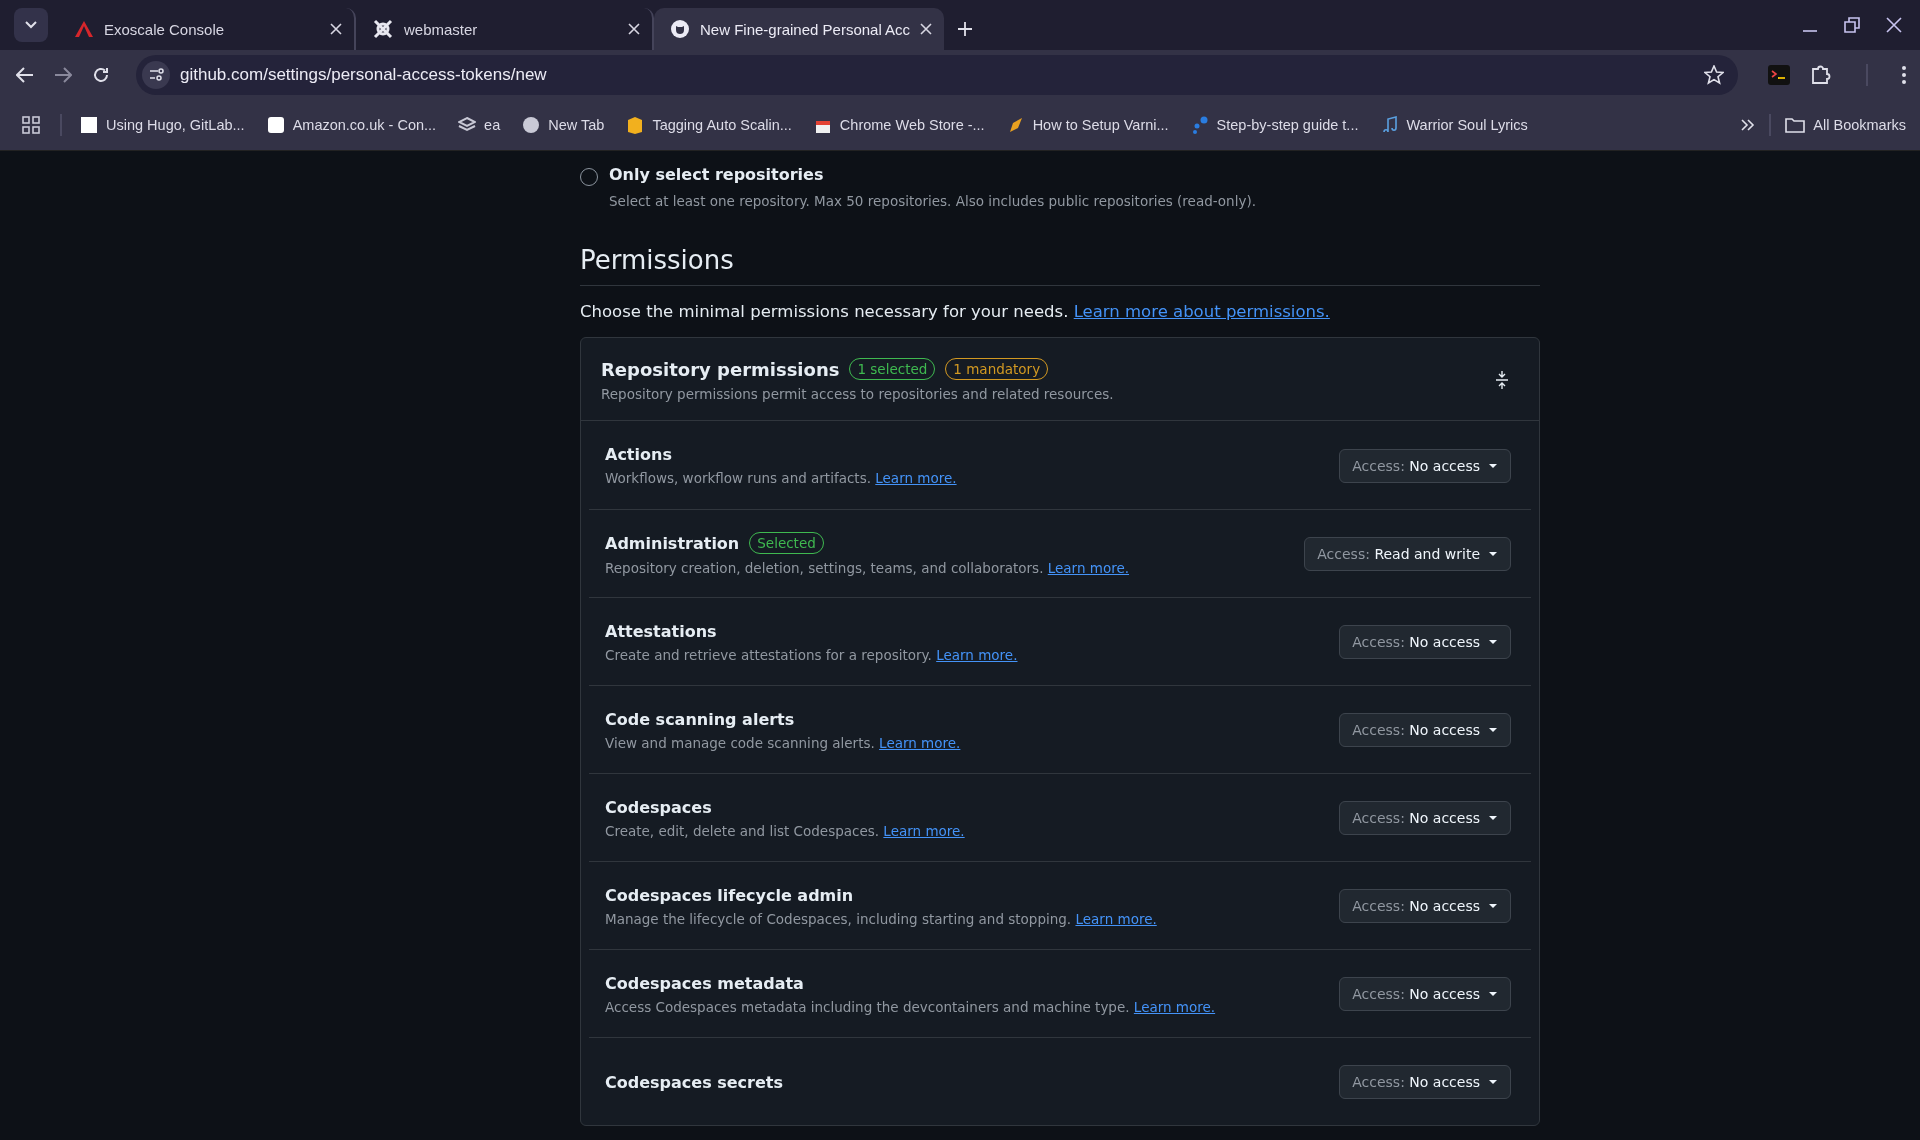 Image resolution: width=1920 pixels, height=1140 pixels. Describe the element at coordinates (680, 29) in the screenshot. I see `octocat-logo-icon` at that location.